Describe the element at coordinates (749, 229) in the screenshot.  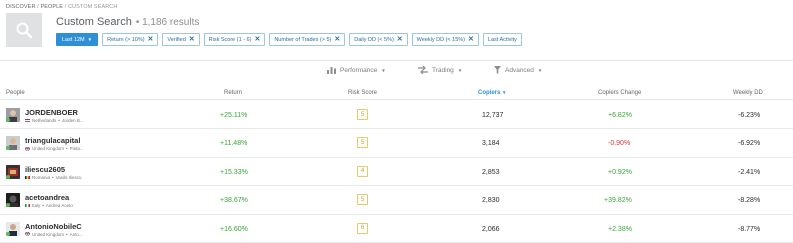
I see `weekly-dd-value: -8.77%` at that location.